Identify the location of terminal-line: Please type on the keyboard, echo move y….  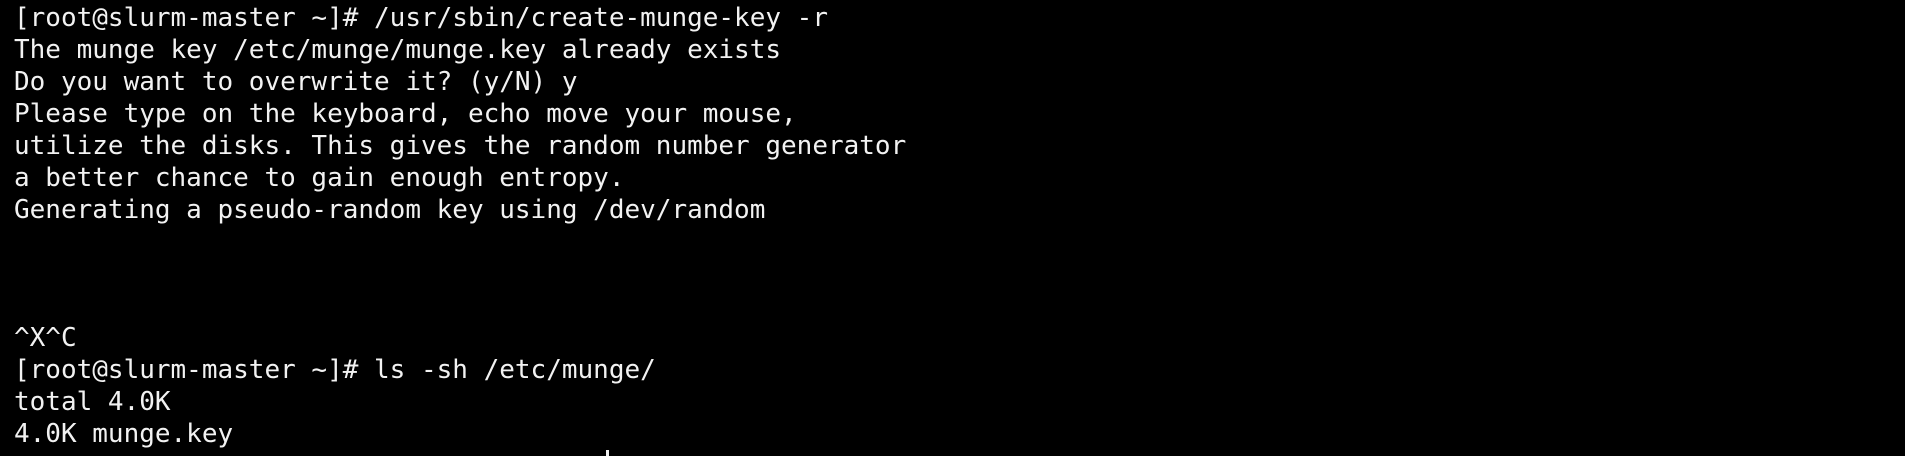
(405, 114).